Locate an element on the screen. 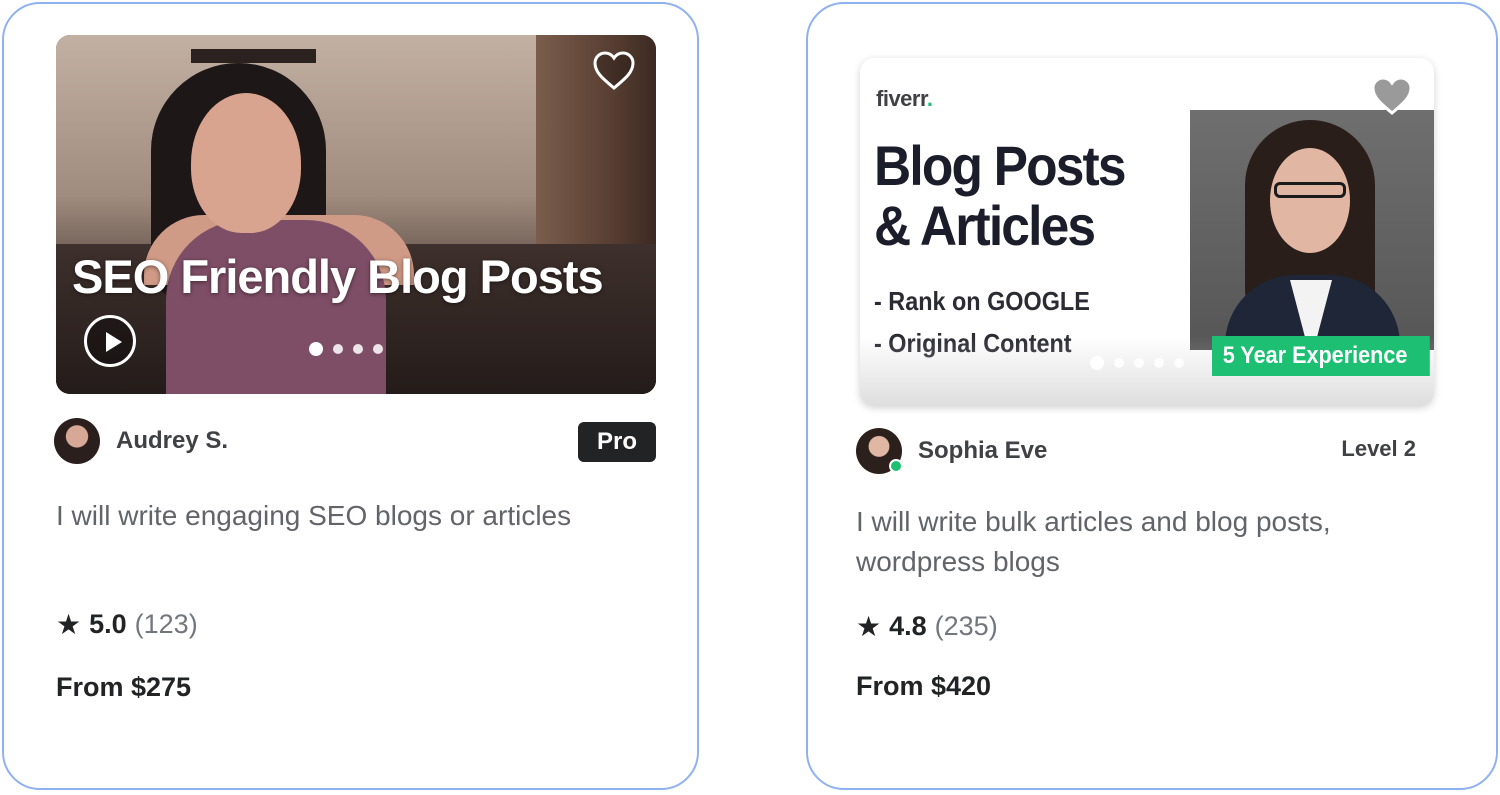  rating-score: 5.0 is located at coordinates (108, 624).